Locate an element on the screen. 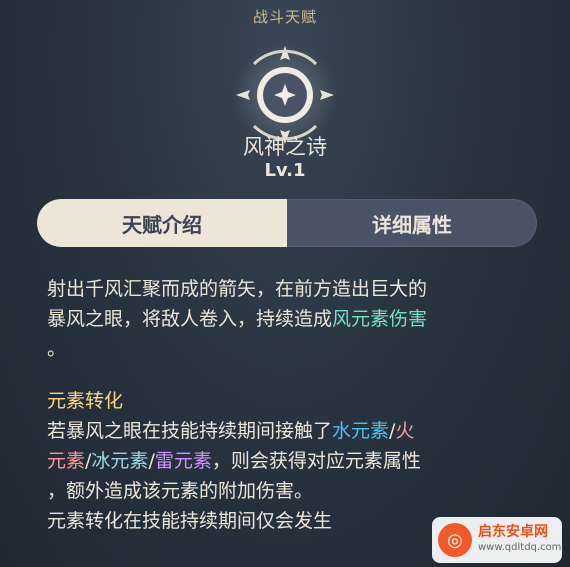  hydro-highlight: 水元素 is located at coordinates (361, 431).